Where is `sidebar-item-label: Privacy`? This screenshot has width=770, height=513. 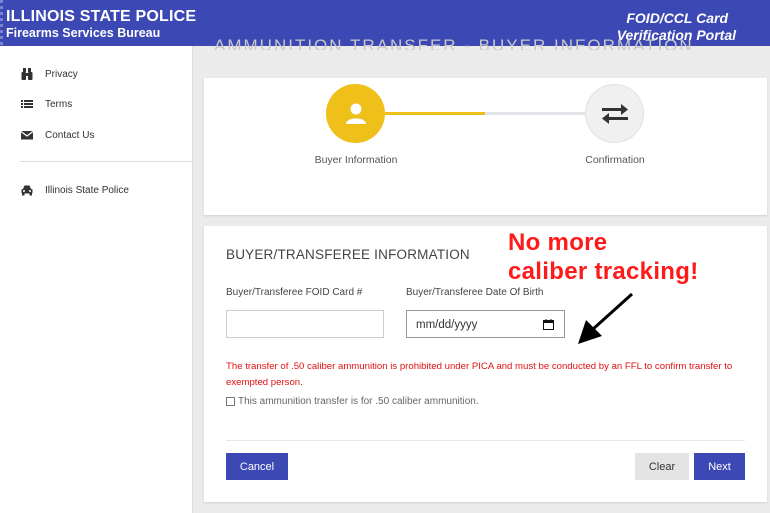
sidebar-item-label: Privacy is located at coordinates (61, 74).